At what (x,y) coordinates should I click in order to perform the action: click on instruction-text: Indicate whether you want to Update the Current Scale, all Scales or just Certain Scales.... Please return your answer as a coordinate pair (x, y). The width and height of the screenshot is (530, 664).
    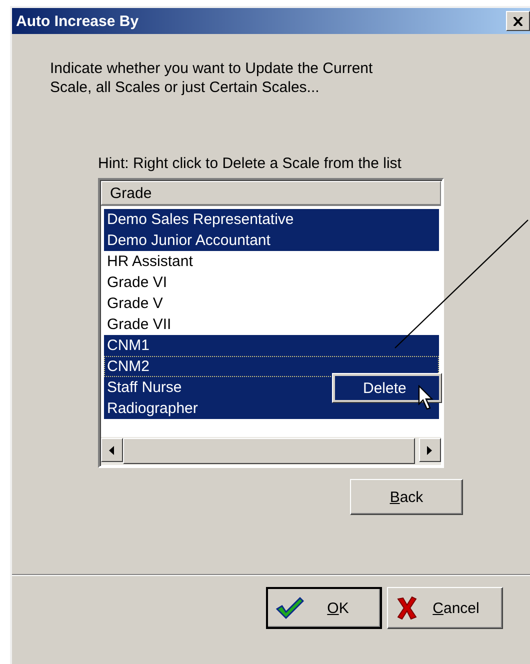
    Looking at the image, I should click on (212, 78).